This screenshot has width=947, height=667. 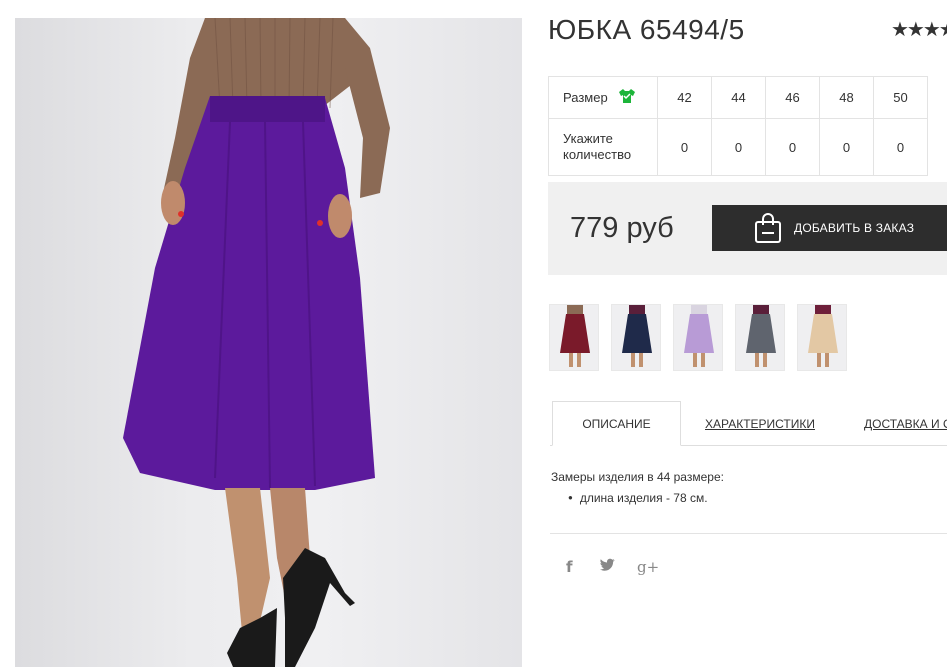 I want to click on quantity-input-46: 0, so click(x=792, y=147).